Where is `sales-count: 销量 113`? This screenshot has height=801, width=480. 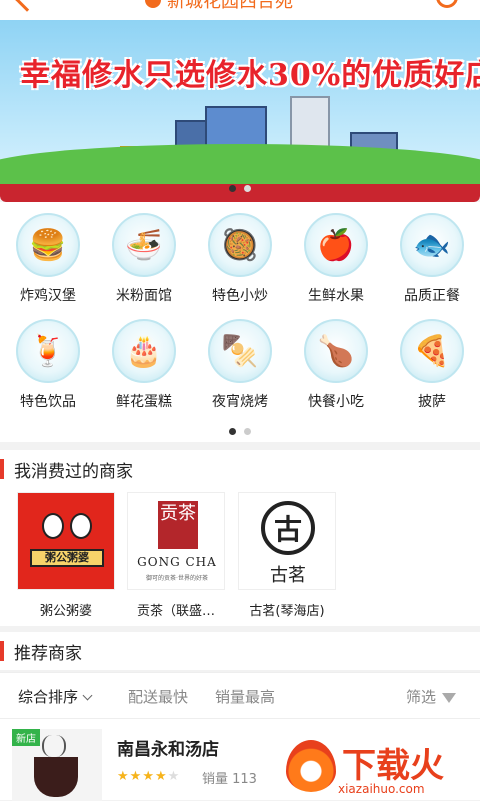 sales-count: 销量 113 is located at coordinates (229, 779).